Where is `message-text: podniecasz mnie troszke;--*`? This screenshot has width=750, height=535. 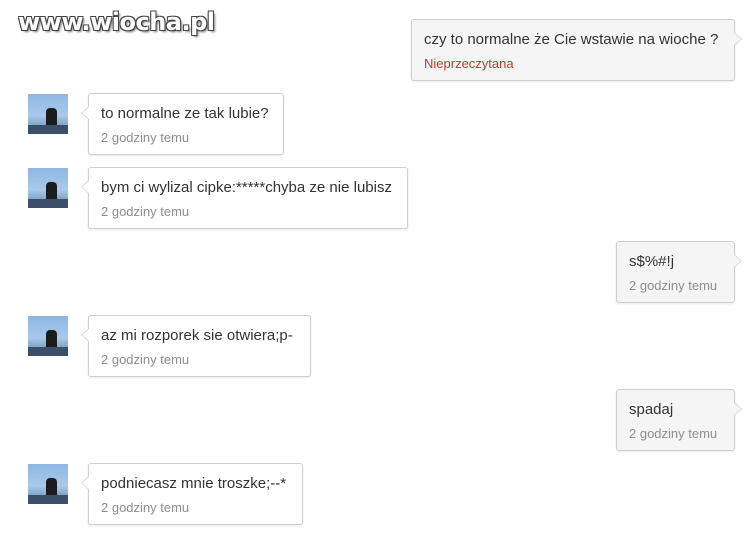 message-text: podniecasz mnie troszke;--* is located at coordinates (194, 483).